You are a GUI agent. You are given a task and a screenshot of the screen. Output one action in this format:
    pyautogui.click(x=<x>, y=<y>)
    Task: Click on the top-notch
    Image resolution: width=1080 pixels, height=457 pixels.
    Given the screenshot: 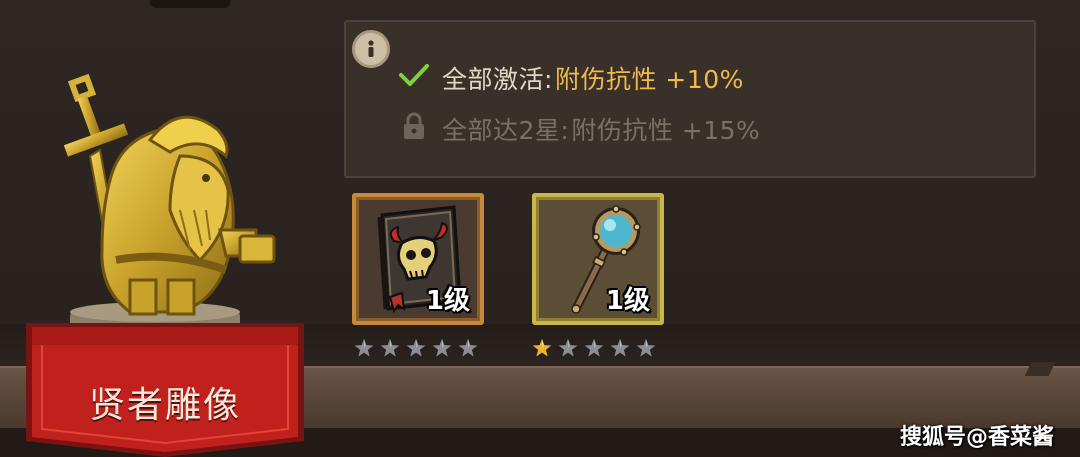 What is the action you would take?
    pyautogui.click(x=190, y=4)
    